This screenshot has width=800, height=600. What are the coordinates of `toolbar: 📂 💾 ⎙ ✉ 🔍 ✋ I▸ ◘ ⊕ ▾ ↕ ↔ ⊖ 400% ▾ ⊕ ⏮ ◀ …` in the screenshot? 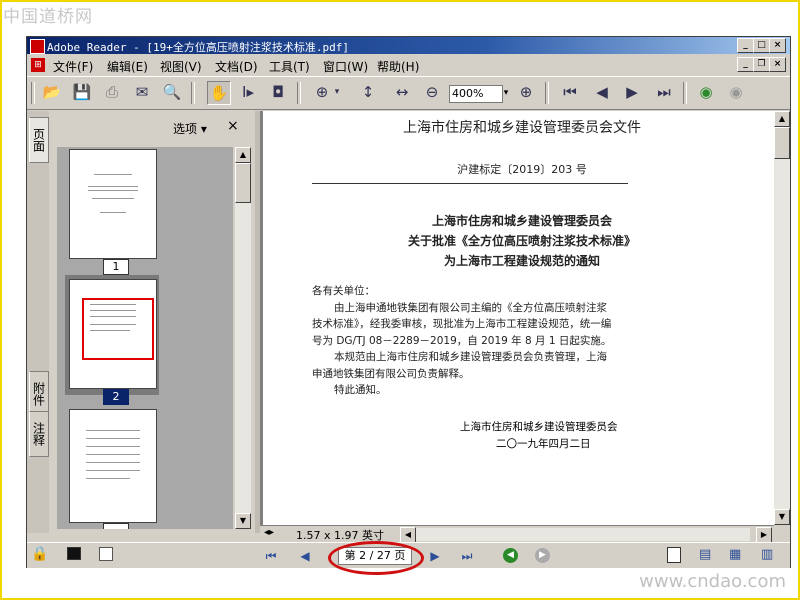 It's located at (408, 93).